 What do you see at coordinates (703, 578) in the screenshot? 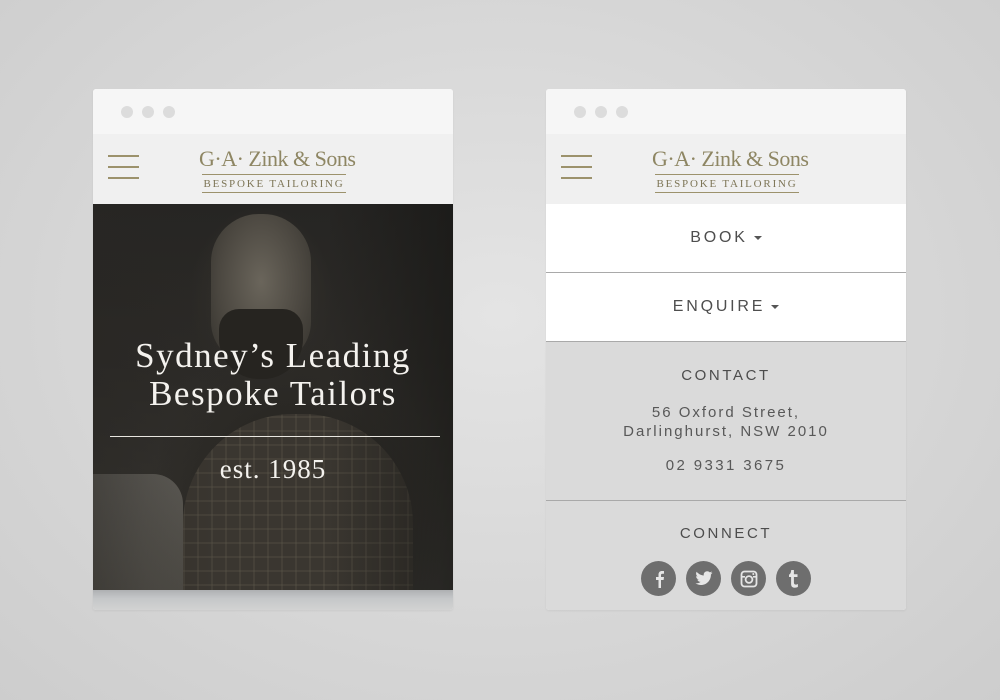
I see `twitter-icon` at bounding box center [703, 578].